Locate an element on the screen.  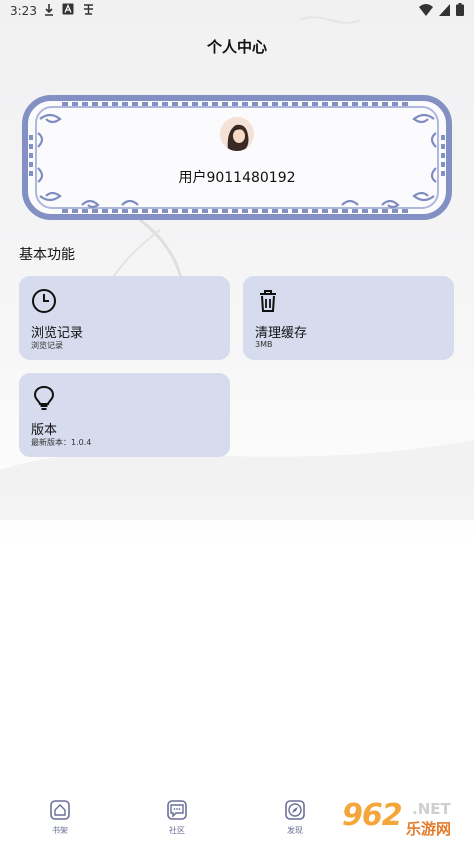
watermark-brand: 962 is located at coordinates (372, 815).